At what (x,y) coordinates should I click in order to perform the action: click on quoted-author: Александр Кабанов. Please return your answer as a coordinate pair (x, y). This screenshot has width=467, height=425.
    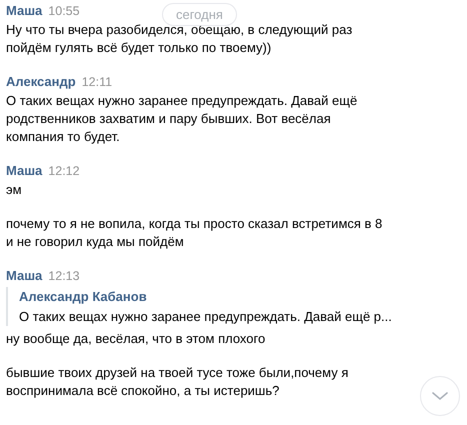
    Looking at the image, I should click on (83, 297).